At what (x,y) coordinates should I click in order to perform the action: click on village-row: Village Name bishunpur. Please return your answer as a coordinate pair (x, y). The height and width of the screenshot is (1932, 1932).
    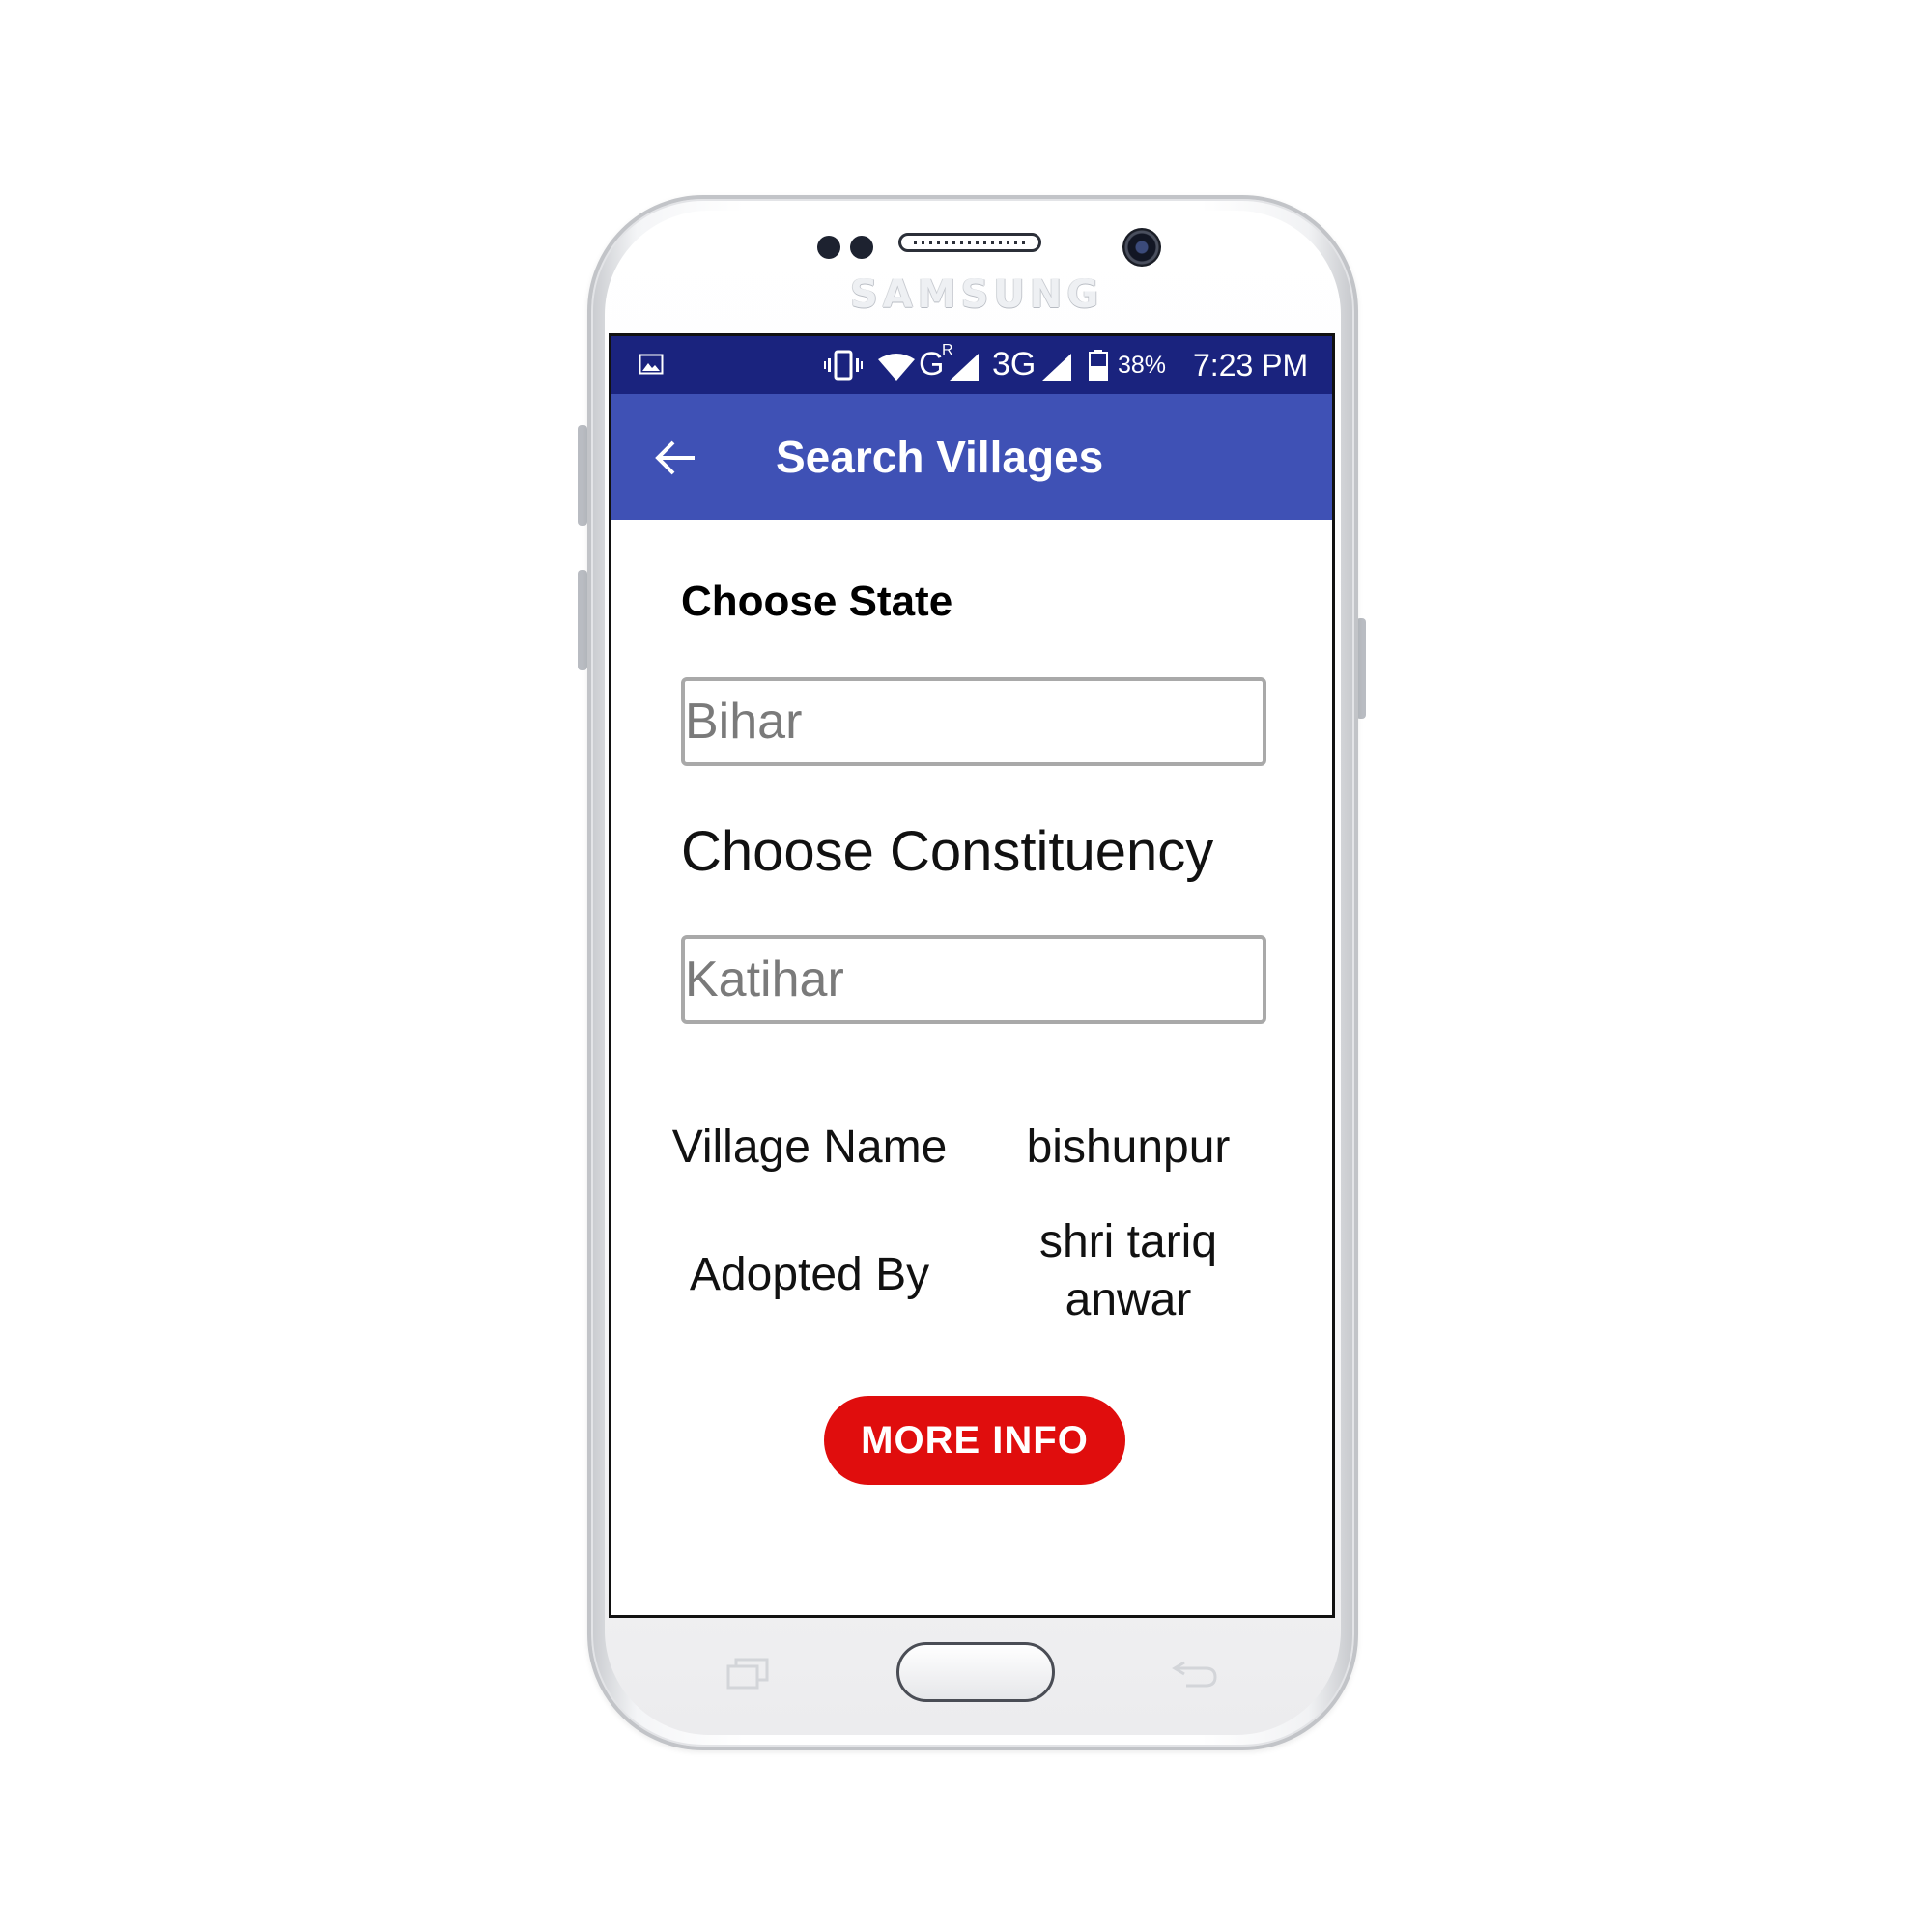
    Looking at the image, I should click on (973, 1147).